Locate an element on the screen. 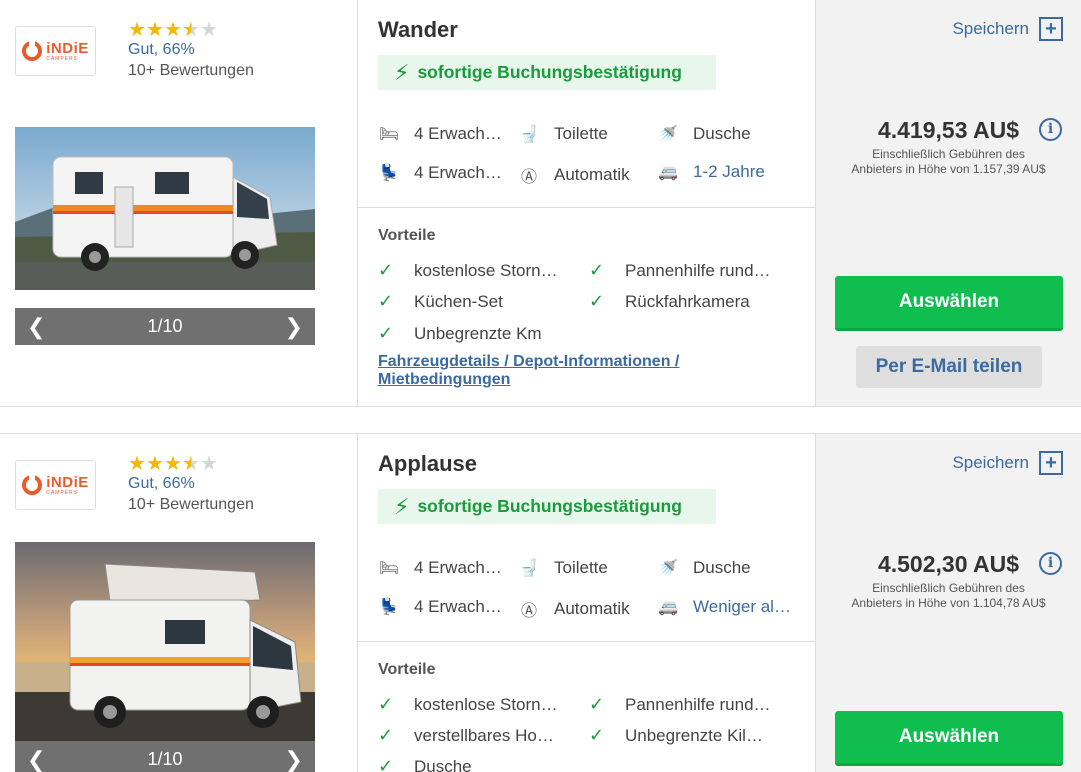 The image size is (1081, 772). advantages-title: Vorteile is located at coordinates (407, 669).